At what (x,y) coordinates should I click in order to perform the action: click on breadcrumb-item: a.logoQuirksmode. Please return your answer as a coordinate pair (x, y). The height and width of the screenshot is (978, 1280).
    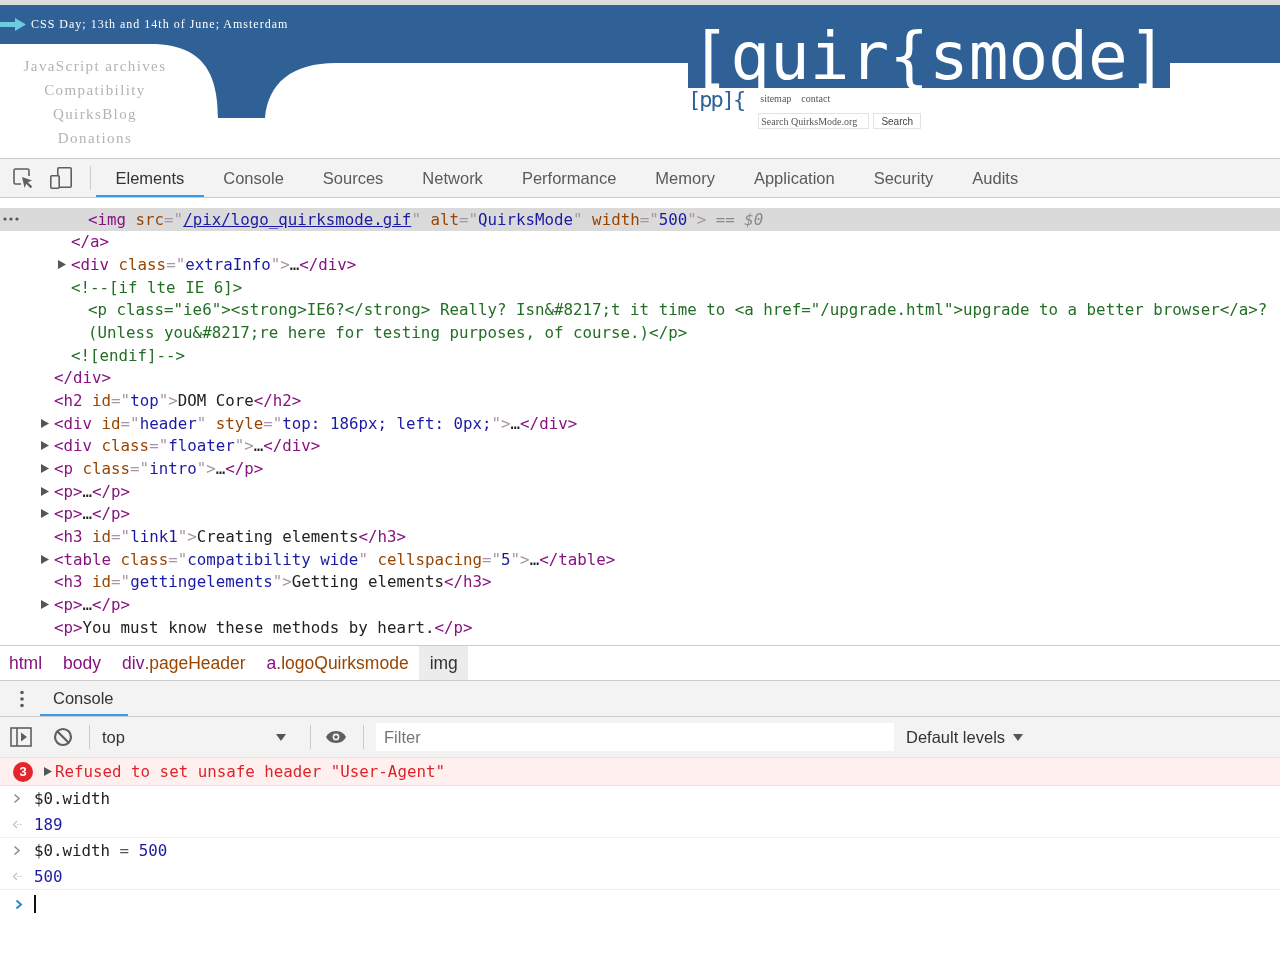
    Looking at the image, I should click on (338, 663).